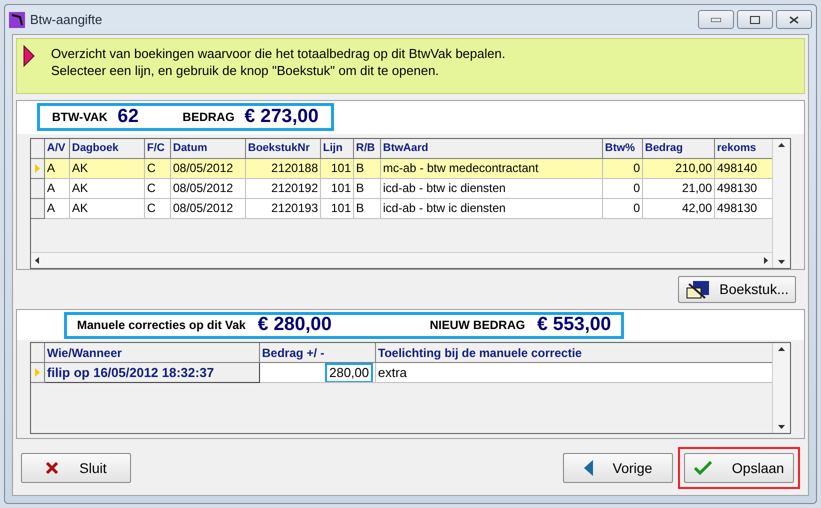 Image resolution: width=821 pixels, height=508 pixels. I want to click on table-row: filip op 16/05/2012 18:32:37 280,00 extra, so click(401, 373).